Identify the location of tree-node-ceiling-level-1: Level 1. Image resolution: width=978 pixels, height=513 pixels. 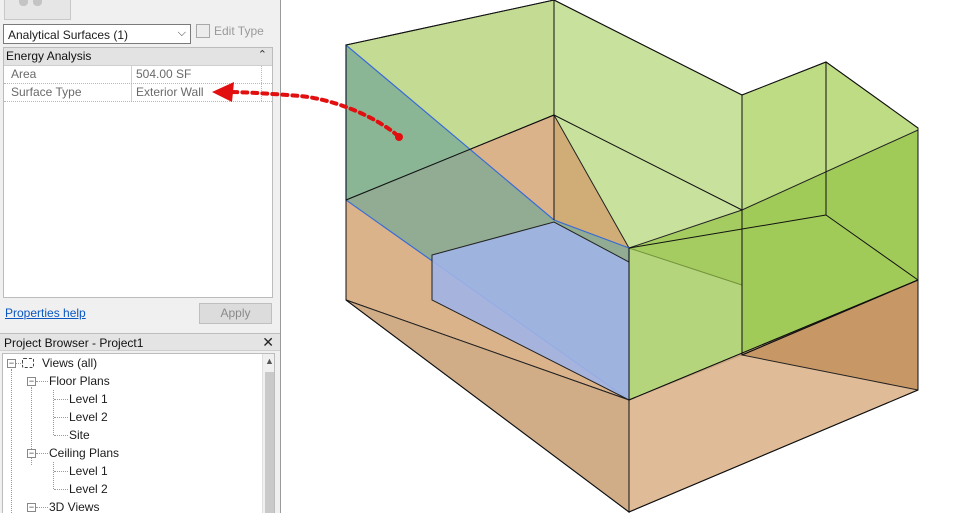
(88, 471).